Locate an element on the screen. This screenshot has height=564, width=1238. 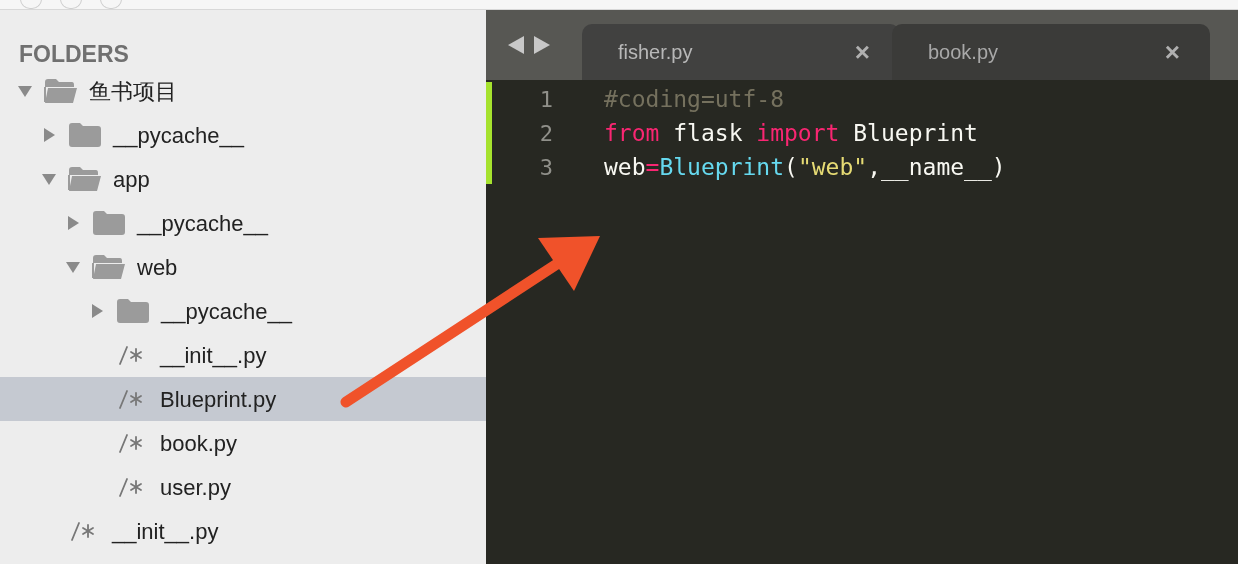
file-name: Blueprint.py is located at coordinates (218, 399).